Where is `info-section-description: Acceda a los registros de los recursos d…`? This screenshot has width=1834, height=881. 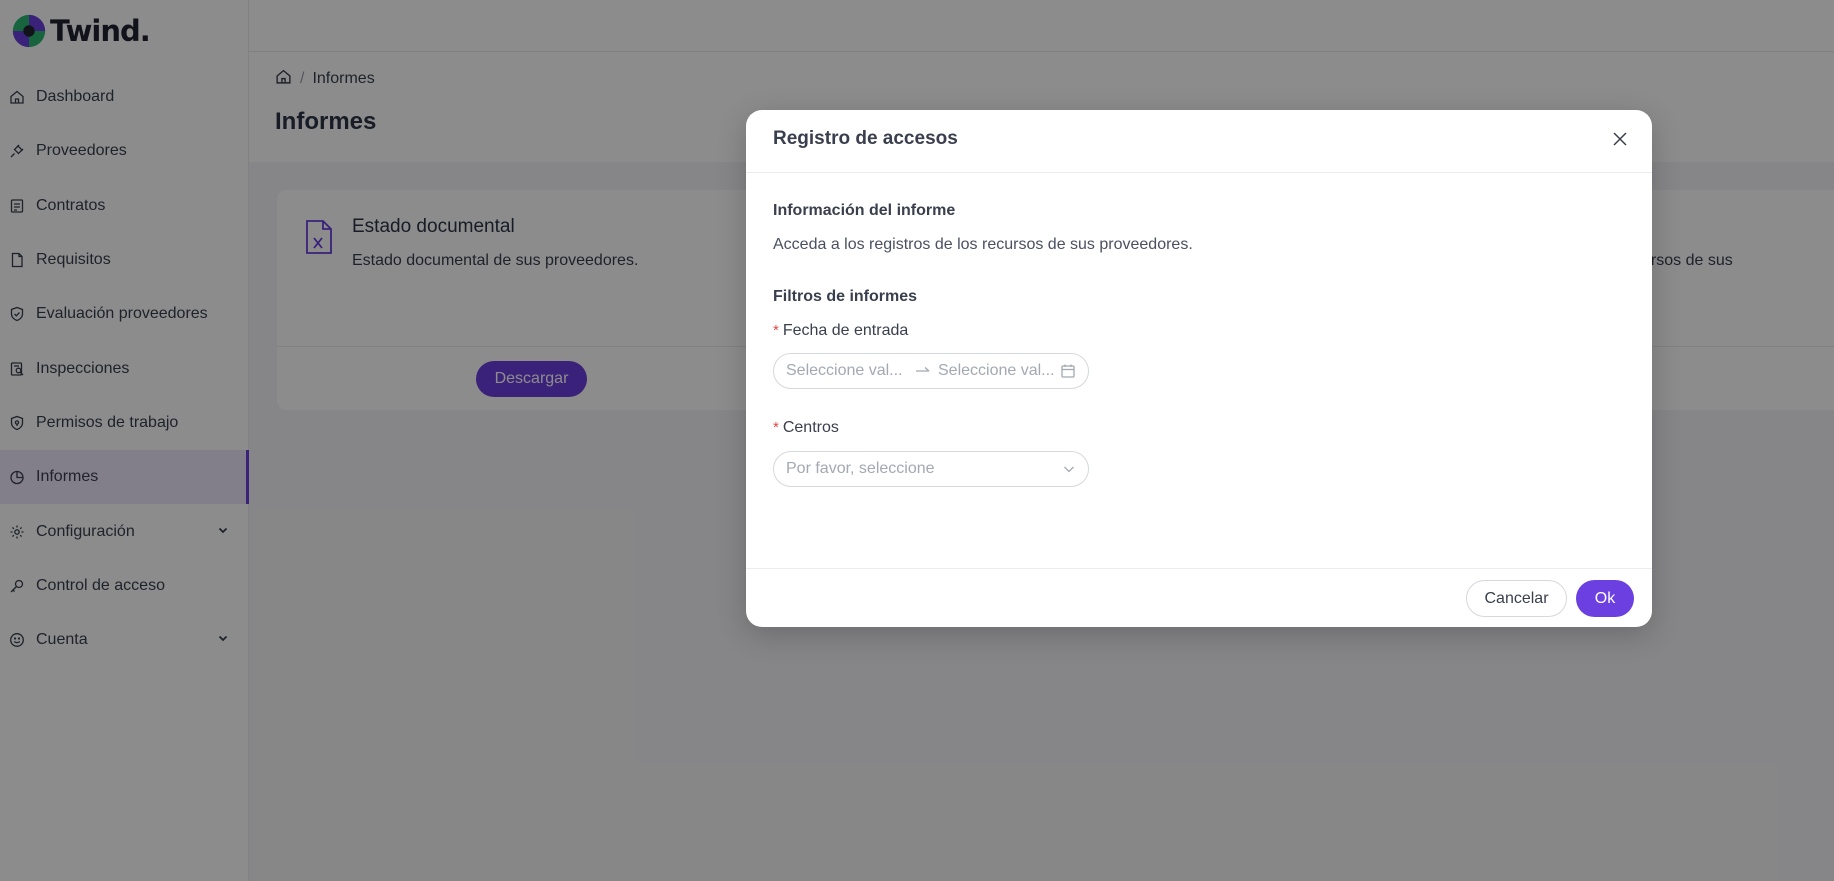
info-section-description: Acceda a los registros de los recursos d… is located at coordinates (983, 244).